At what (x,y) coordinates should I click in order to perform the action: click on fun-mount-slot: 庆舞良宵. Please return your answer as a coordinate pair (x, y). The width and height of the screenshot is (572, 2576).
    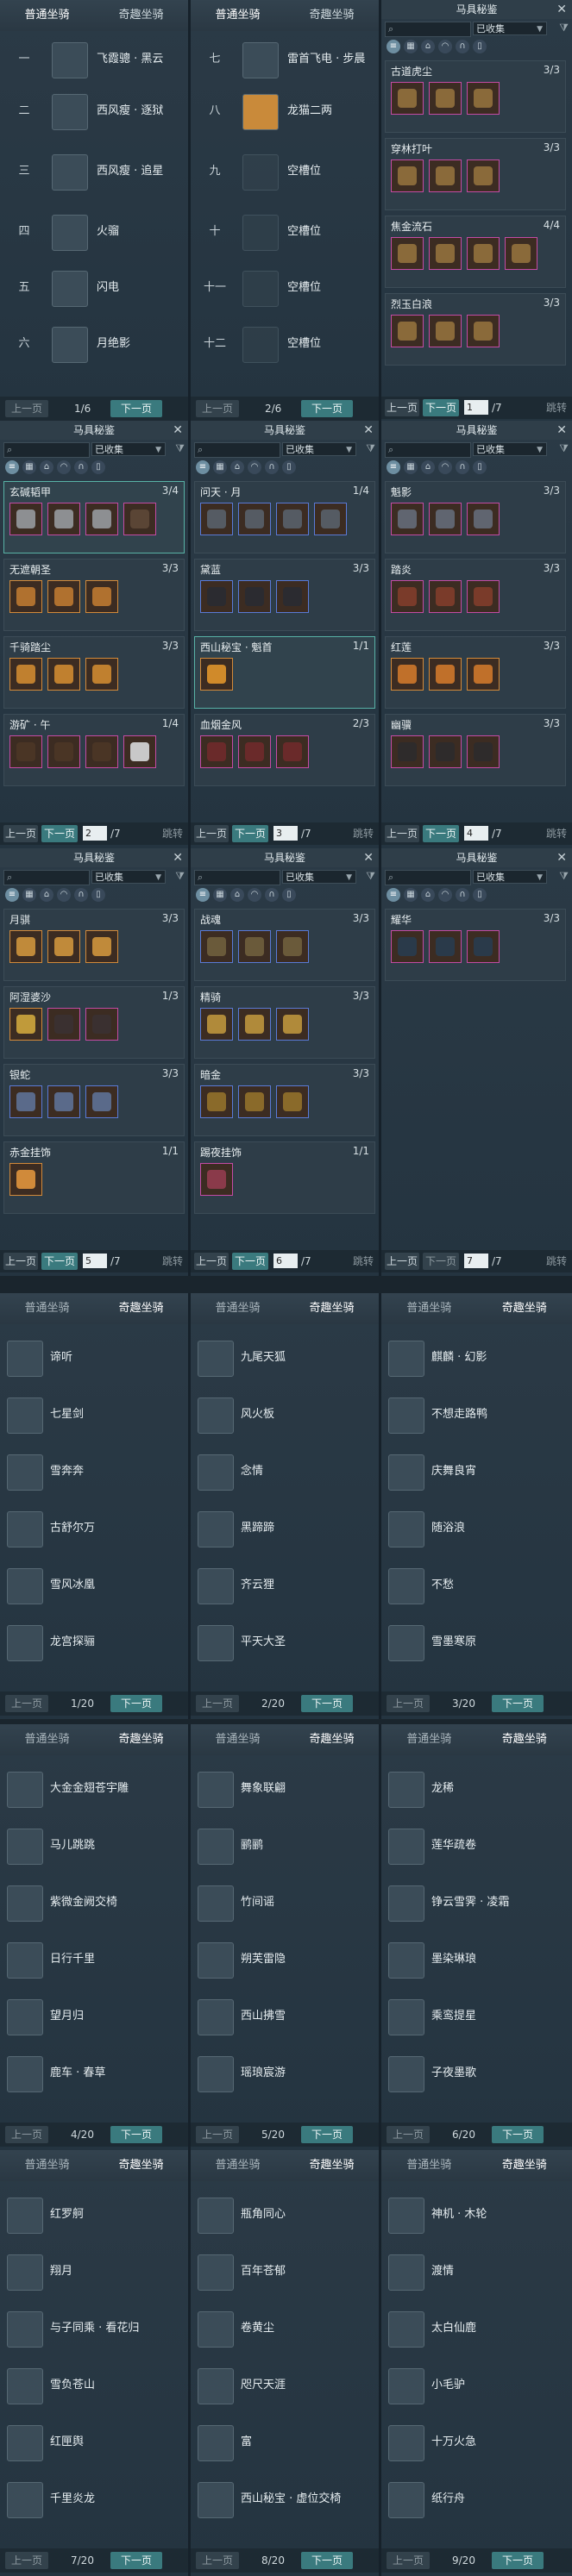
    Looking at the image, I should click on (477, 1472).